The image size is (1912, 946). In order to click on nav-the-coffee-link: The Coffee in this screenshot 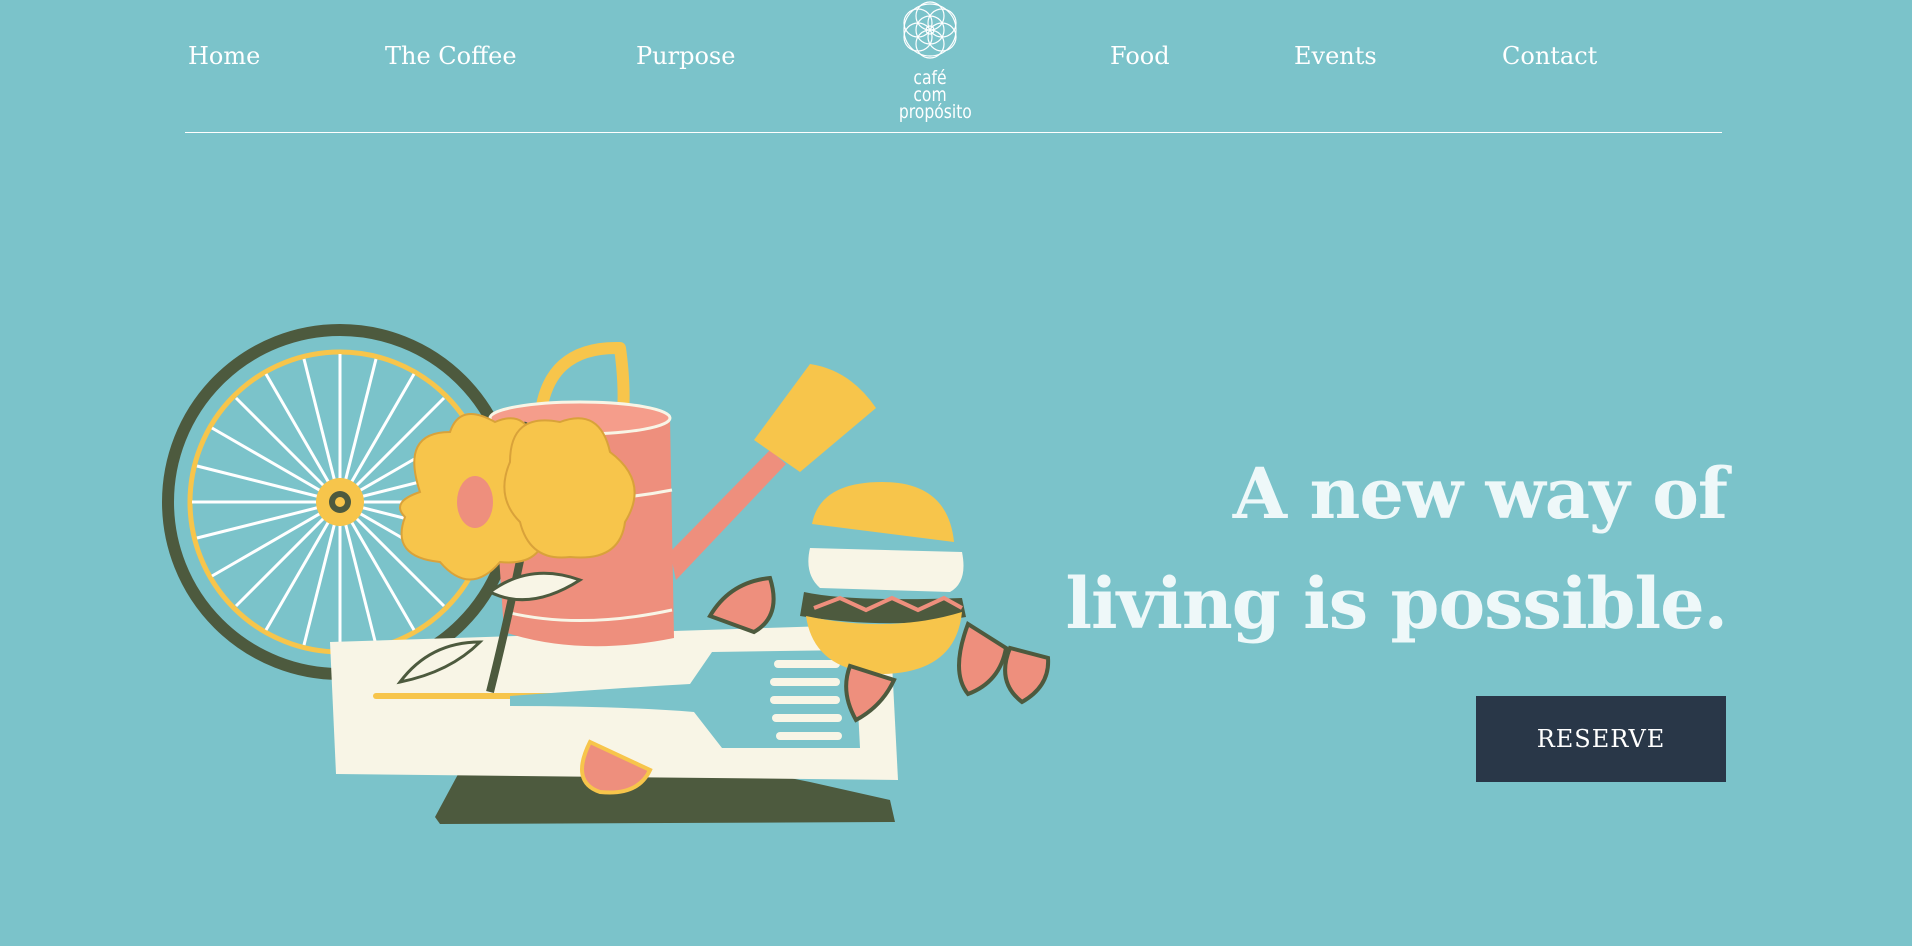, I will do `click(451, 56)`.